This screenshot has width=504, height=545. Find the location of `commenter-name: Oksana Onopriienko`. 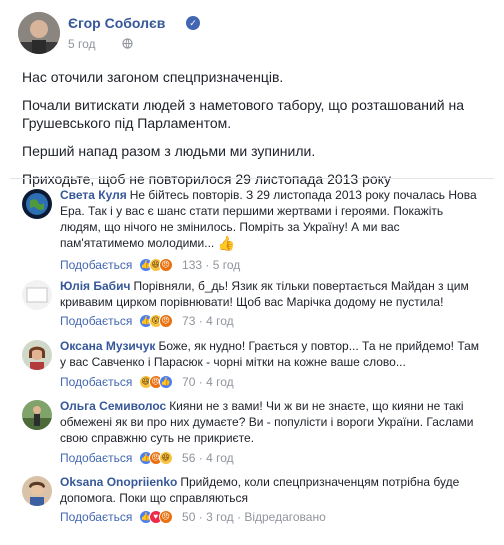

commenter-name: Oksana Onopriienko is located at coordinates (118, 482).